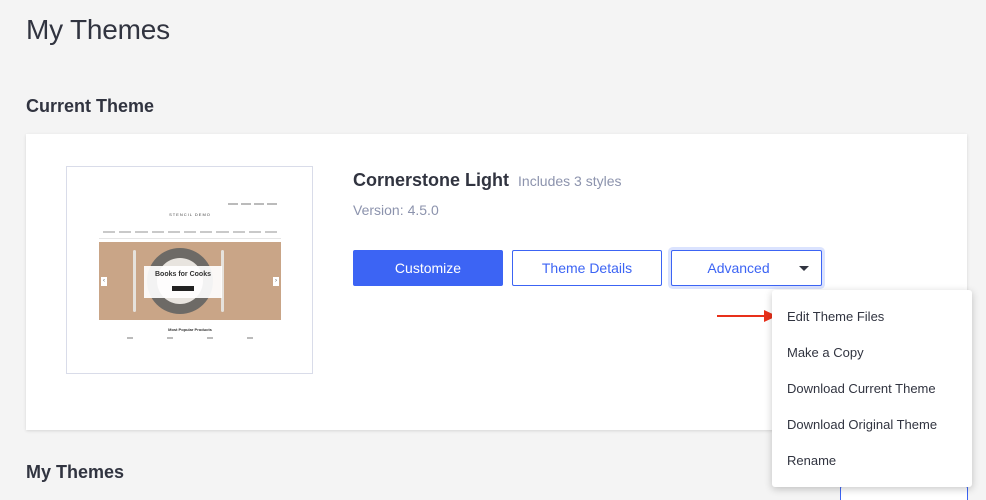 Image resolution: width=986 pixels, height=500 pixels. What do you see at coordinates (804, 268) in the screenshot?
I see `caret-down-icon` at bounding box center [804, 268].